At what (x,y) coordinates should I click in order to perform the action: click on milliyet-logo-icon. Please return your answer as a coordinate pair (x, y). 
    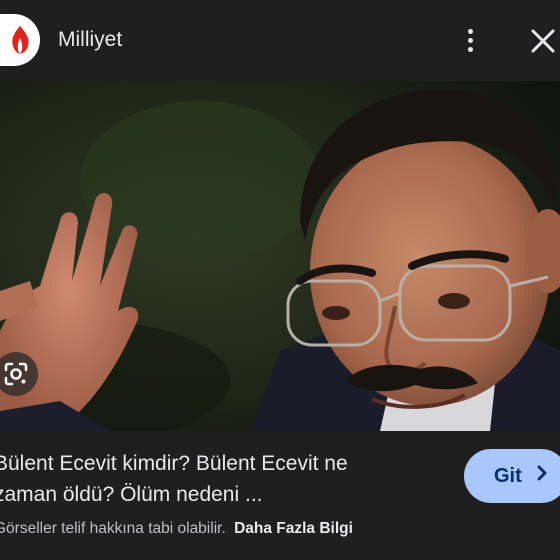
    Looking at the image, I should click on (20, 40).